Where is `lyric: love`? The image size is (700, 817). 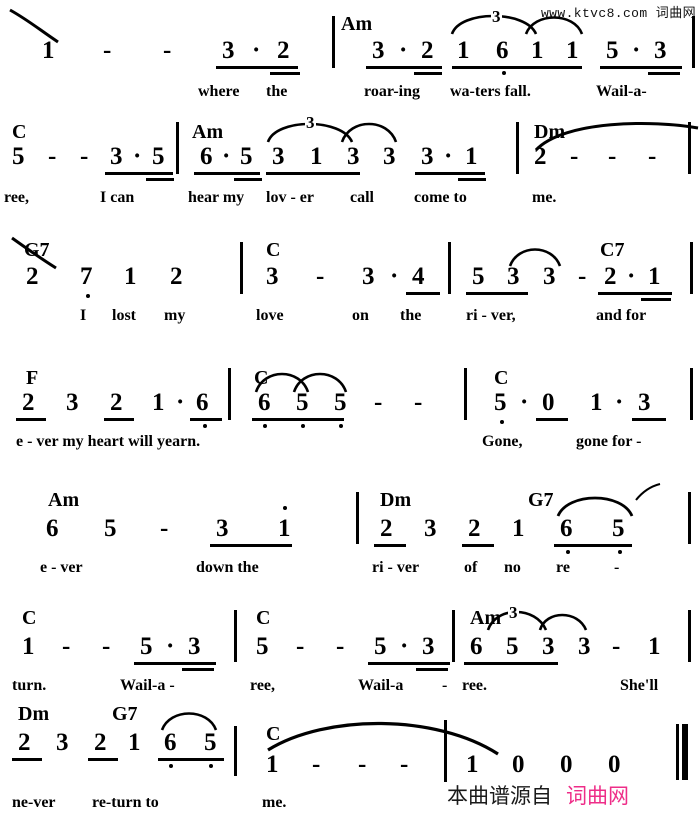 lyric: love is located at coordinates (270, 315).